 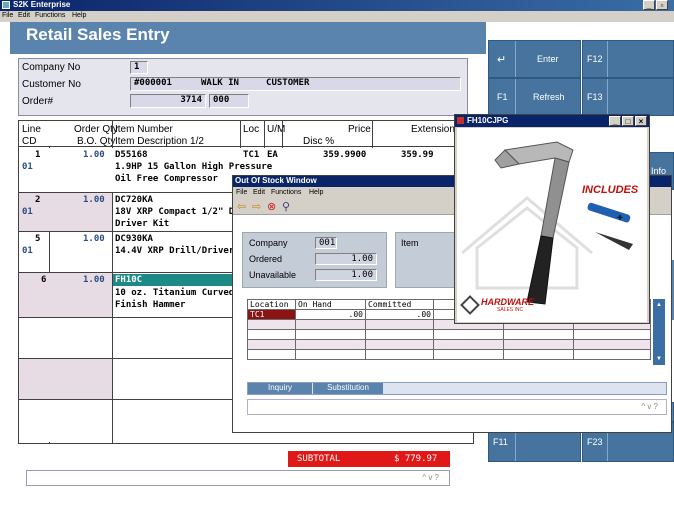 I want to click on includes-label: INCLUDES, so click(x=610, y=190).